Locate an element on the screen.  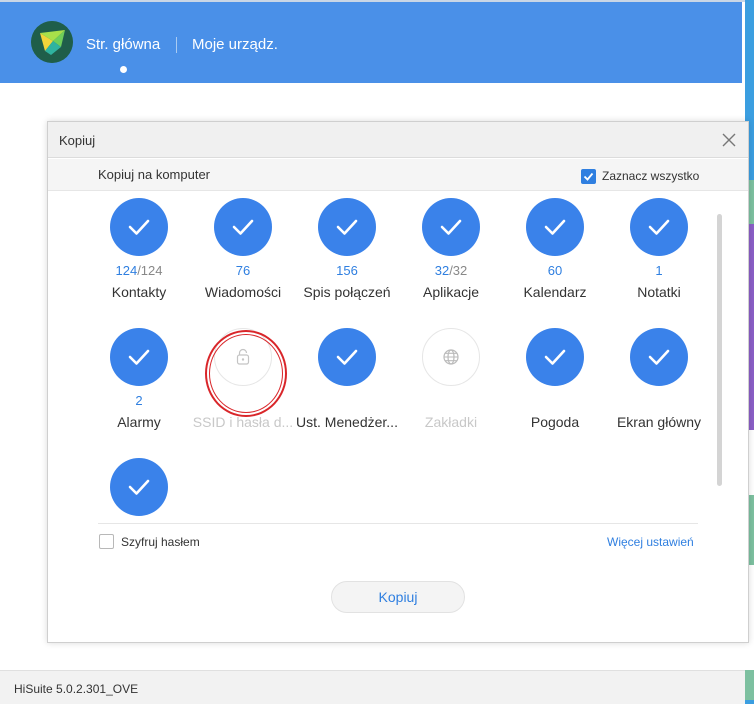
version-label: HiSuite 5.0.2.301_OVE is located at coordinates (76, 689).